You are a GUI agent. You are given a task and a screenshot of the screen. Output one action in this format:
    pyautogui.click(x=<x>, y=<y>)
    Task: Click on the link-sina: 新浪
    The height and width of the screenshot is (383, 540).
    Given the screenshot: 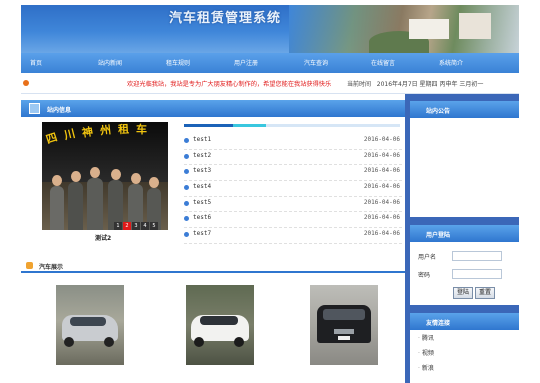 What is the action you would take?
    pyautogui.click(x=426, y=367)
    